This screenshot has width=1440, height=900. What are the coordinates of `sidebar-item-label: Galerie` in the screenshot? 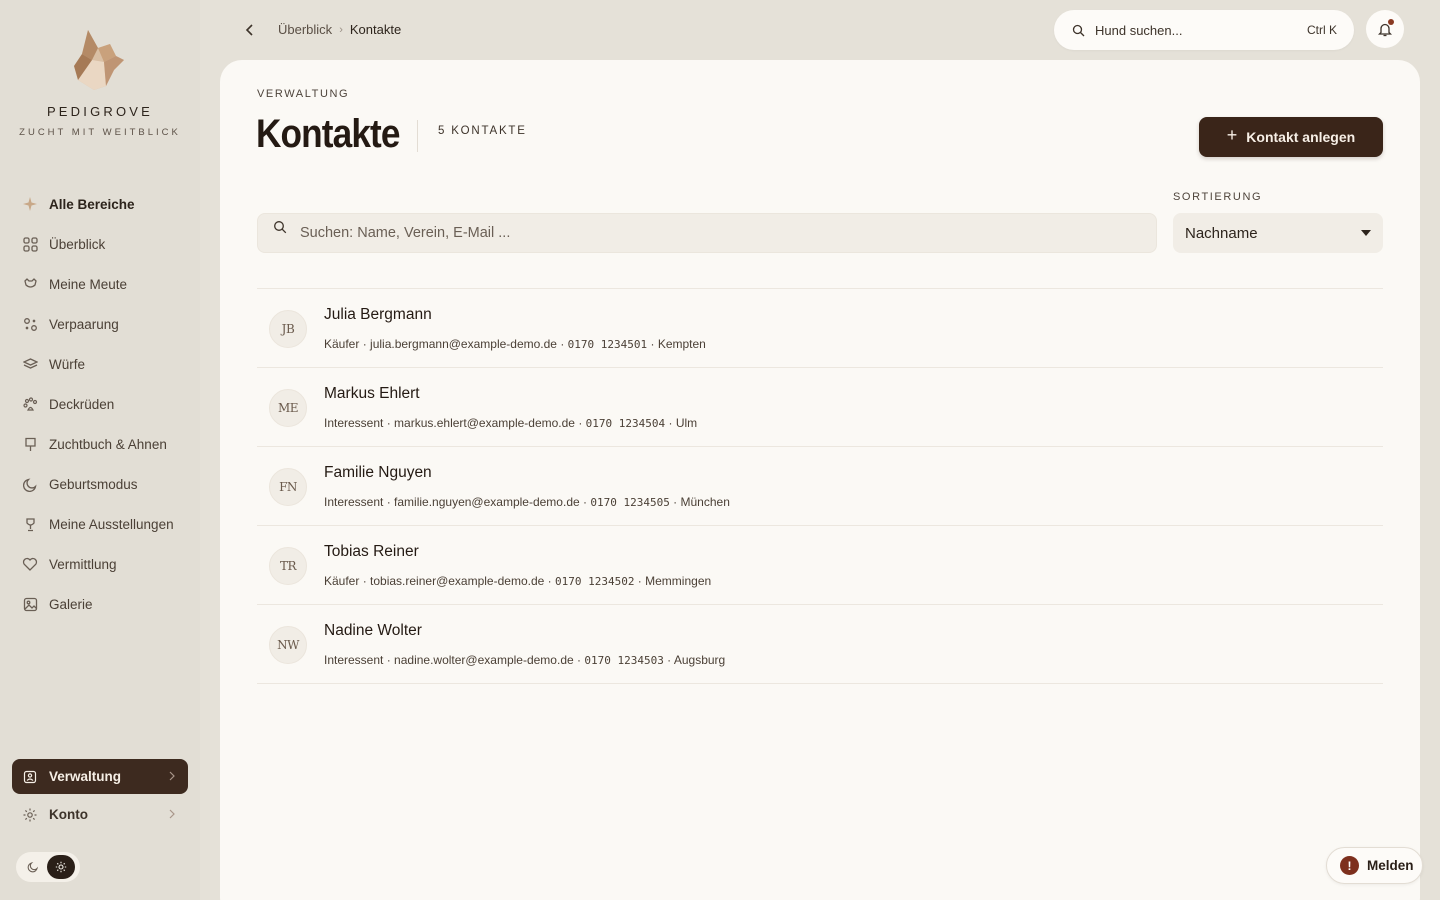 It's located at (71, 604).